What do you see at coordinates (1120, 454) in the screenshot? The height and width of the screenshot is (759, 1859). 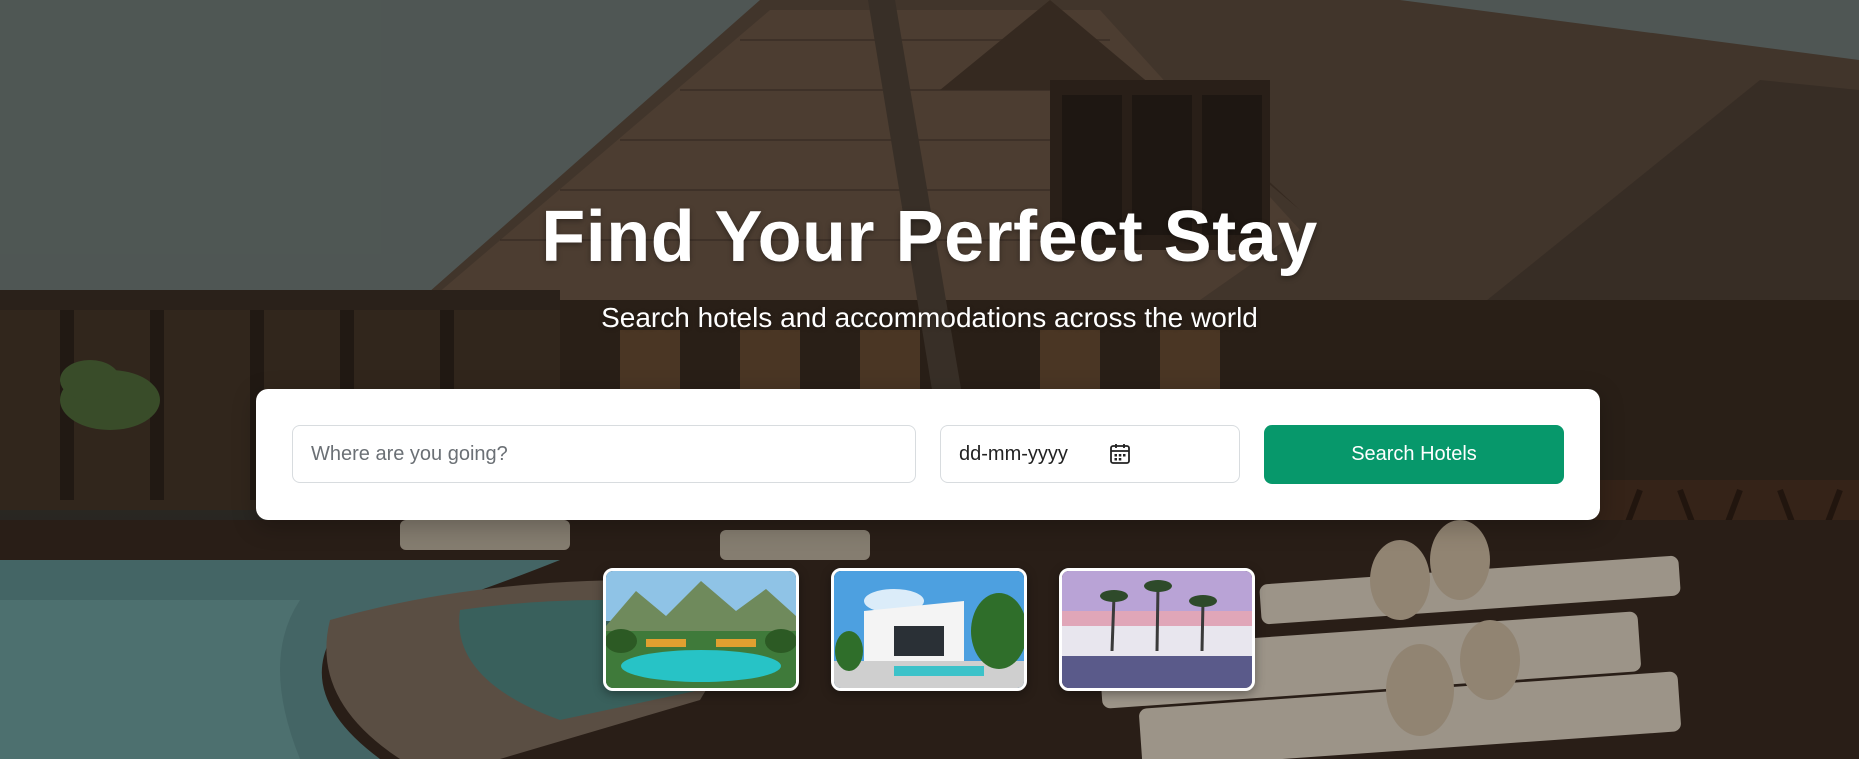 I see `calendar-icon` at bounding box center [1120, 454].